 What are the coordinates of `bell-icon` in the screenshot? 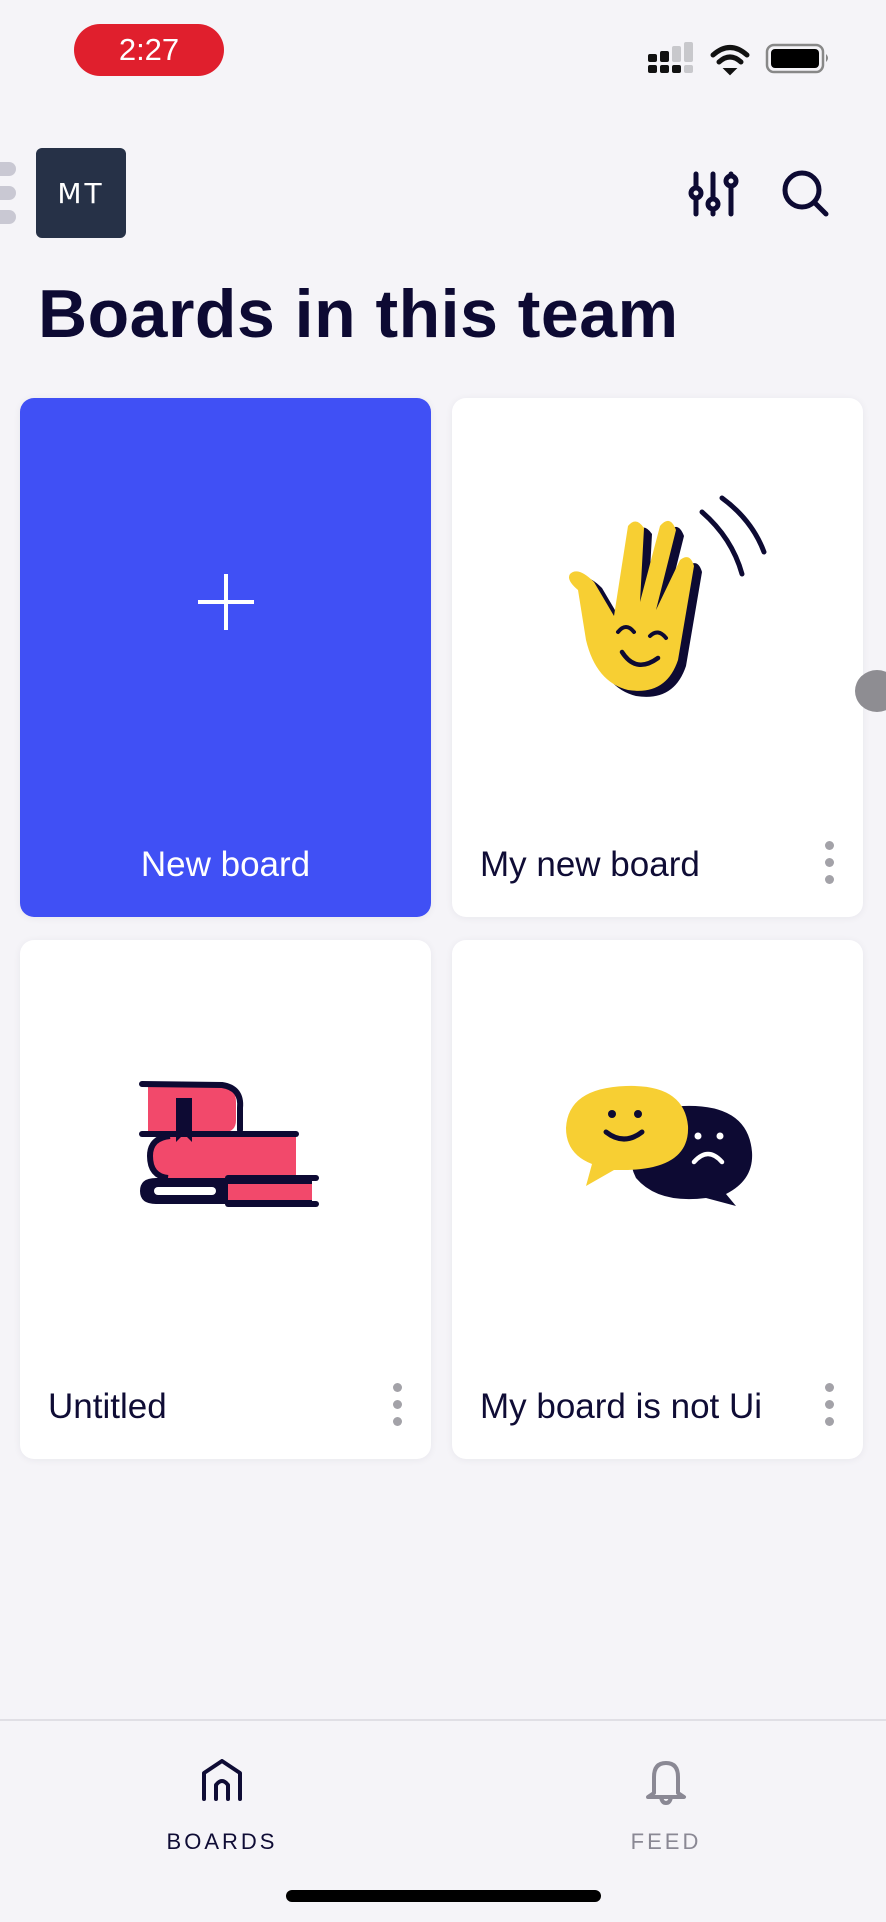 It's located at (666, 1783).